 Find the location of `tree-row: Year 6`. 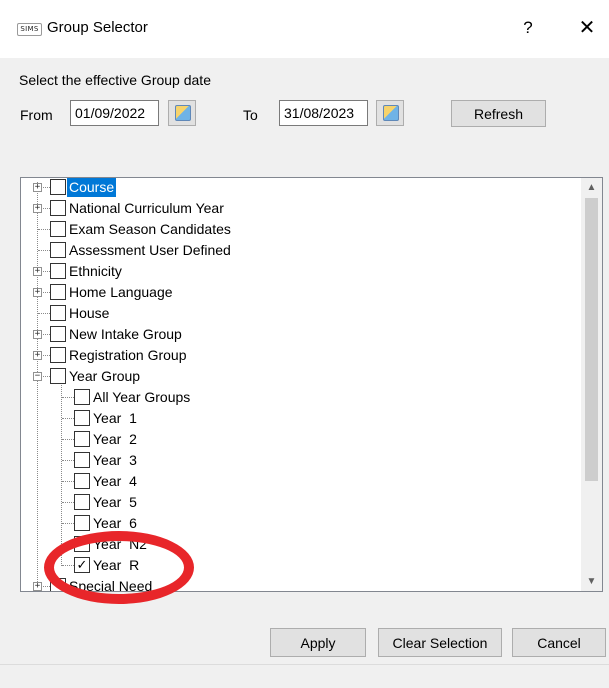

tree-row: Year 6 is located at coordinates (301, 523).